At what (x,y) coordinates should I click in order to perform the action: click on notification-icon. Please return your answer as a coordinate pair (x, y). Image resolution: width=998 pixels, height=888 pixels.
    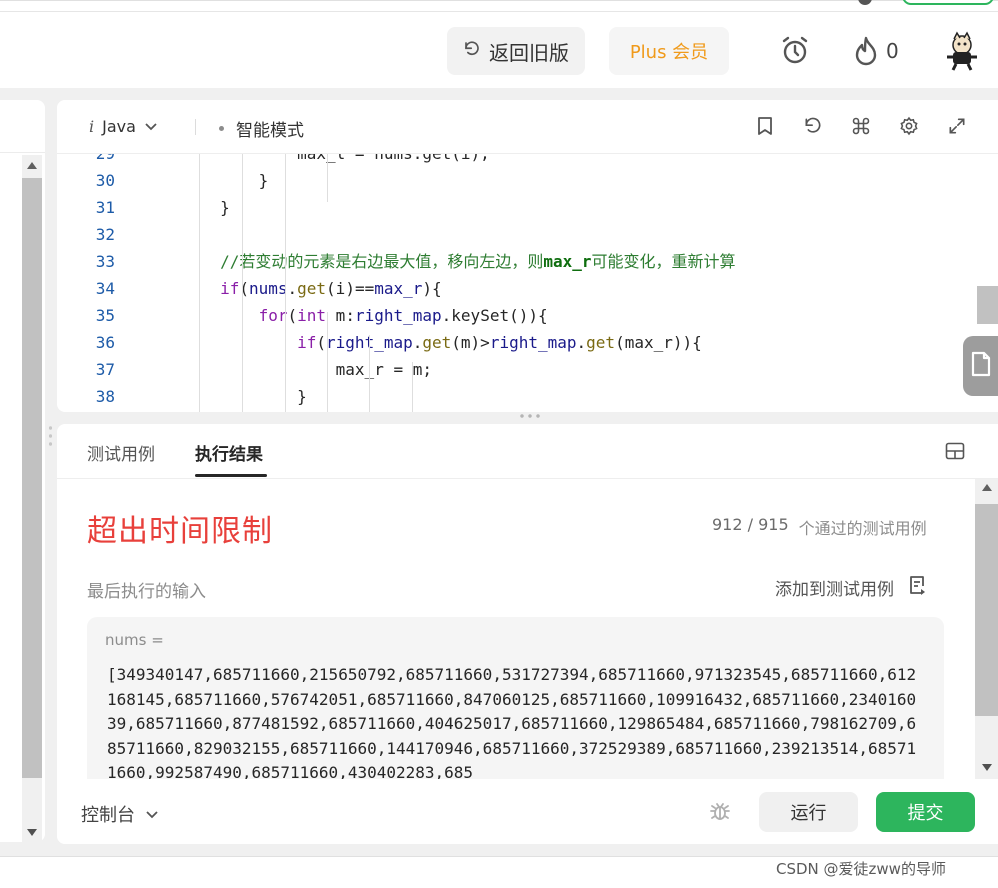
    Looking at the image, I should click on (865, 2).